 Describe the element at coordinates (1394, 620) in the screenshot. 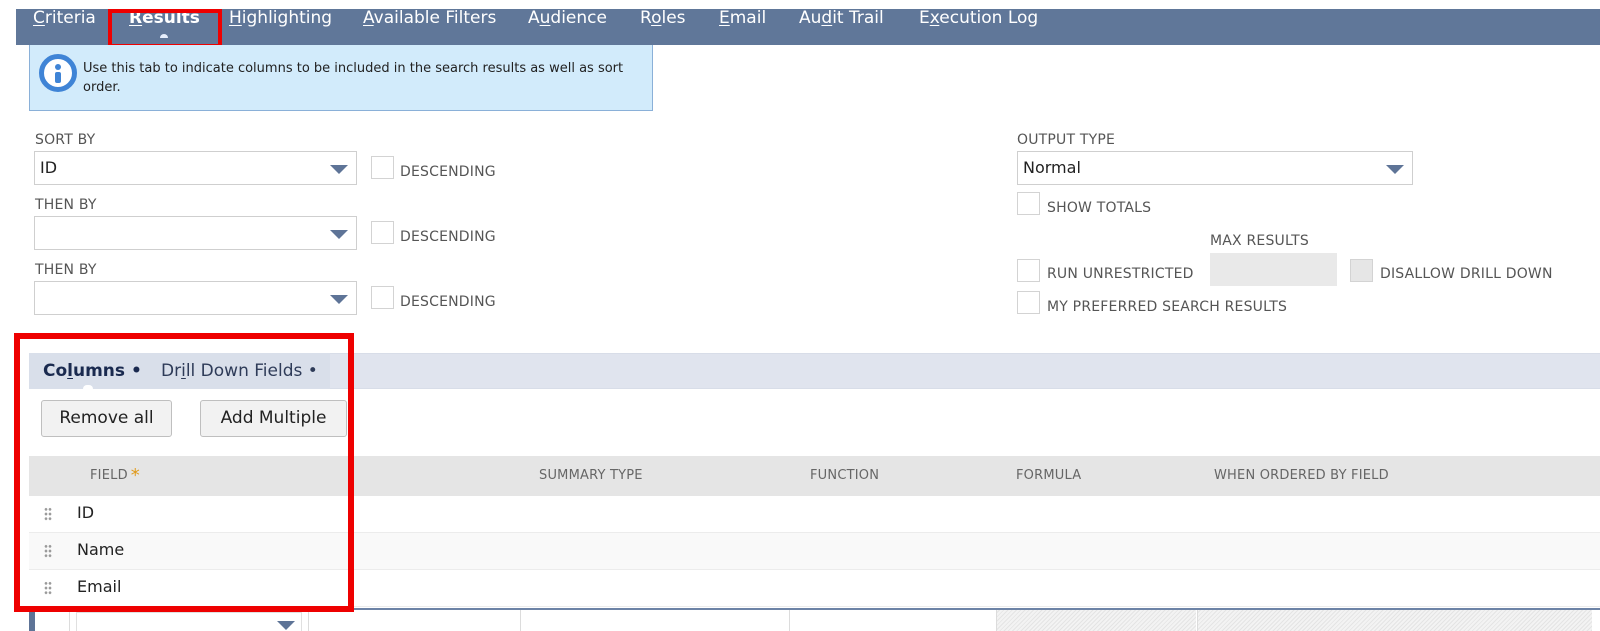

I see `when-ordered-cell-disabled` at that location.